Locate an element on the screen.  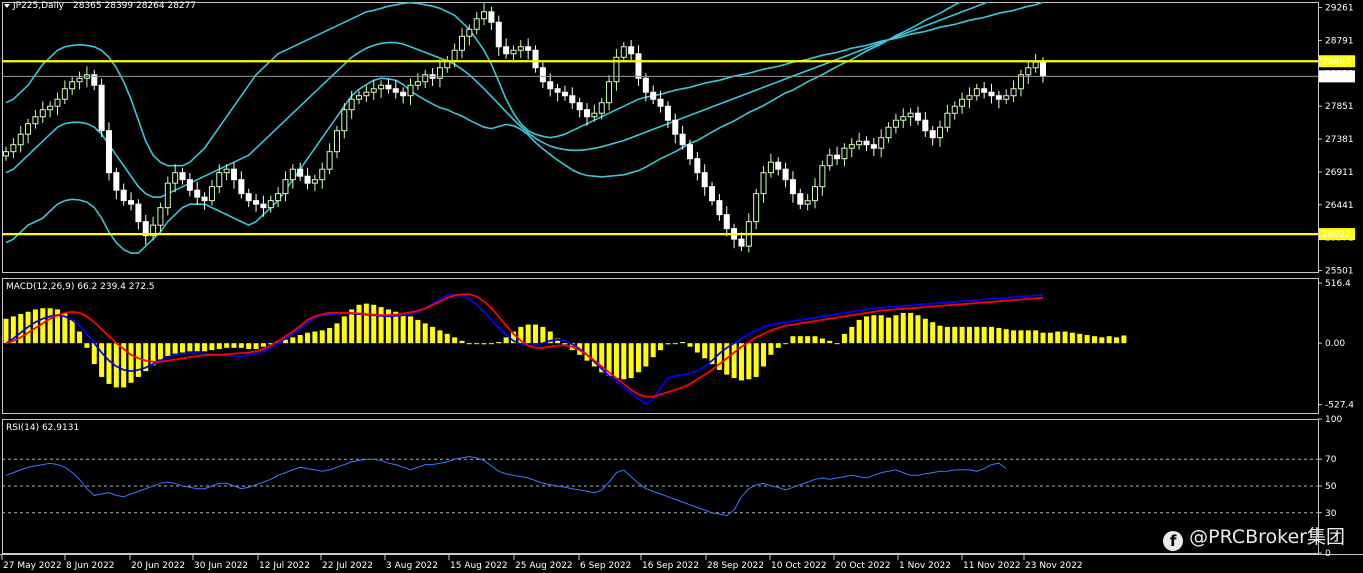
time-axis-label: 11 Nov 2022 is located at coordinates (992, 566).